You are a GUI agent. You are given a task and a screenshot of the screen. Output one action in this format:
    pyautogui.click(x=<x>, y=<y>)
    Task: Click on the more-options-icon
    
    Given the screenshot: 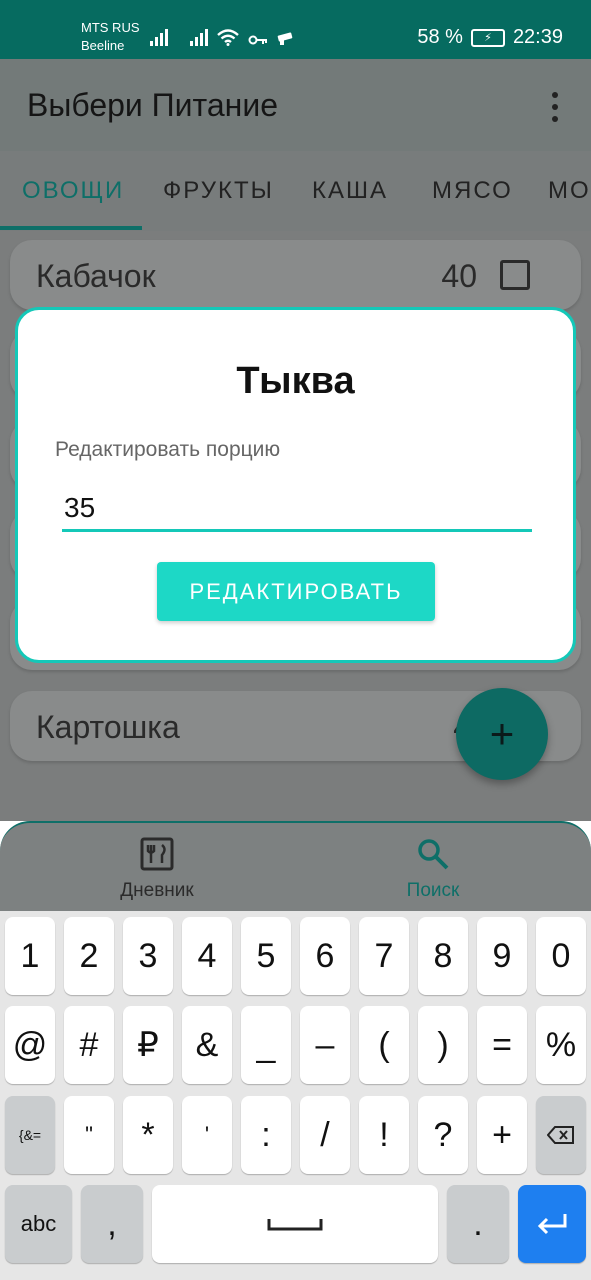 What is the action you would take?
    pyautogui.click(x=555, y=107)
    